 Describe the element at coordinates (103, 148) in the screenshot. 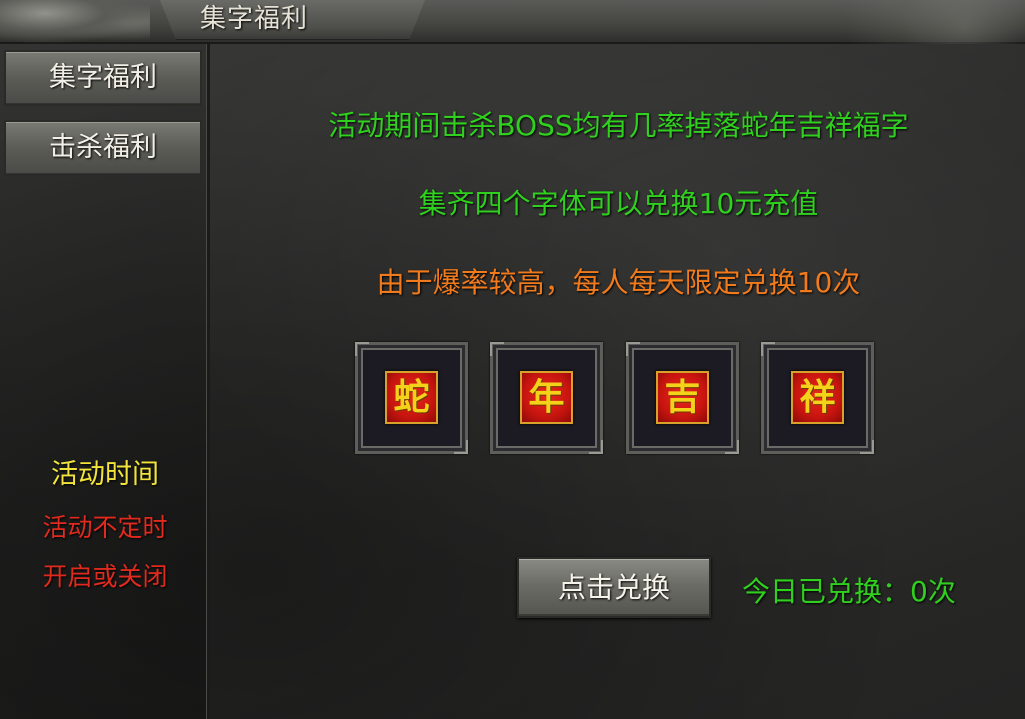

I see `sidebar-item-kill-welfare: 击杀福利` at that location.